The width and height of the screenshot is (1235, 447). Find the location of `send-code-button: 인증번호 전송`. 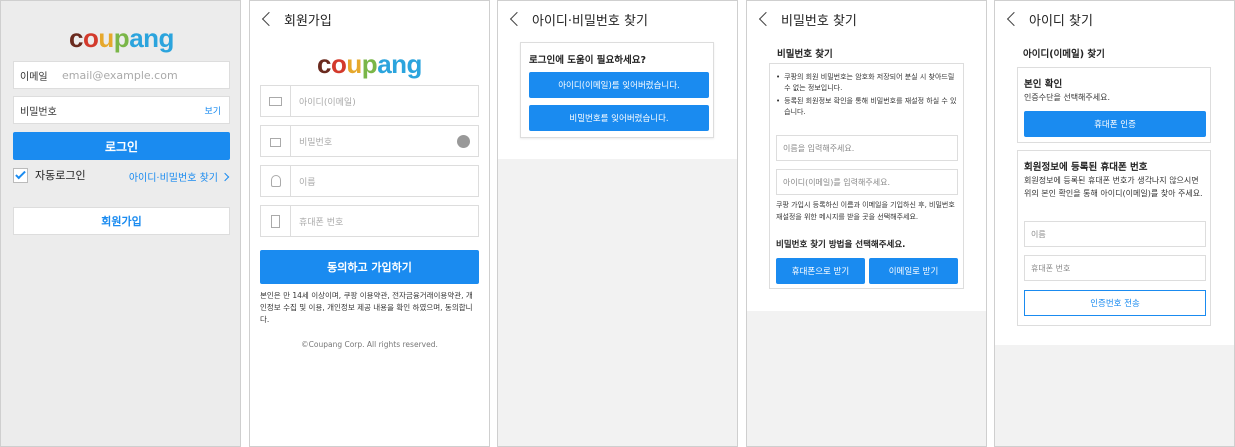

send-code-button: 인증번호 전송 is located at coordinates (1115, 303).